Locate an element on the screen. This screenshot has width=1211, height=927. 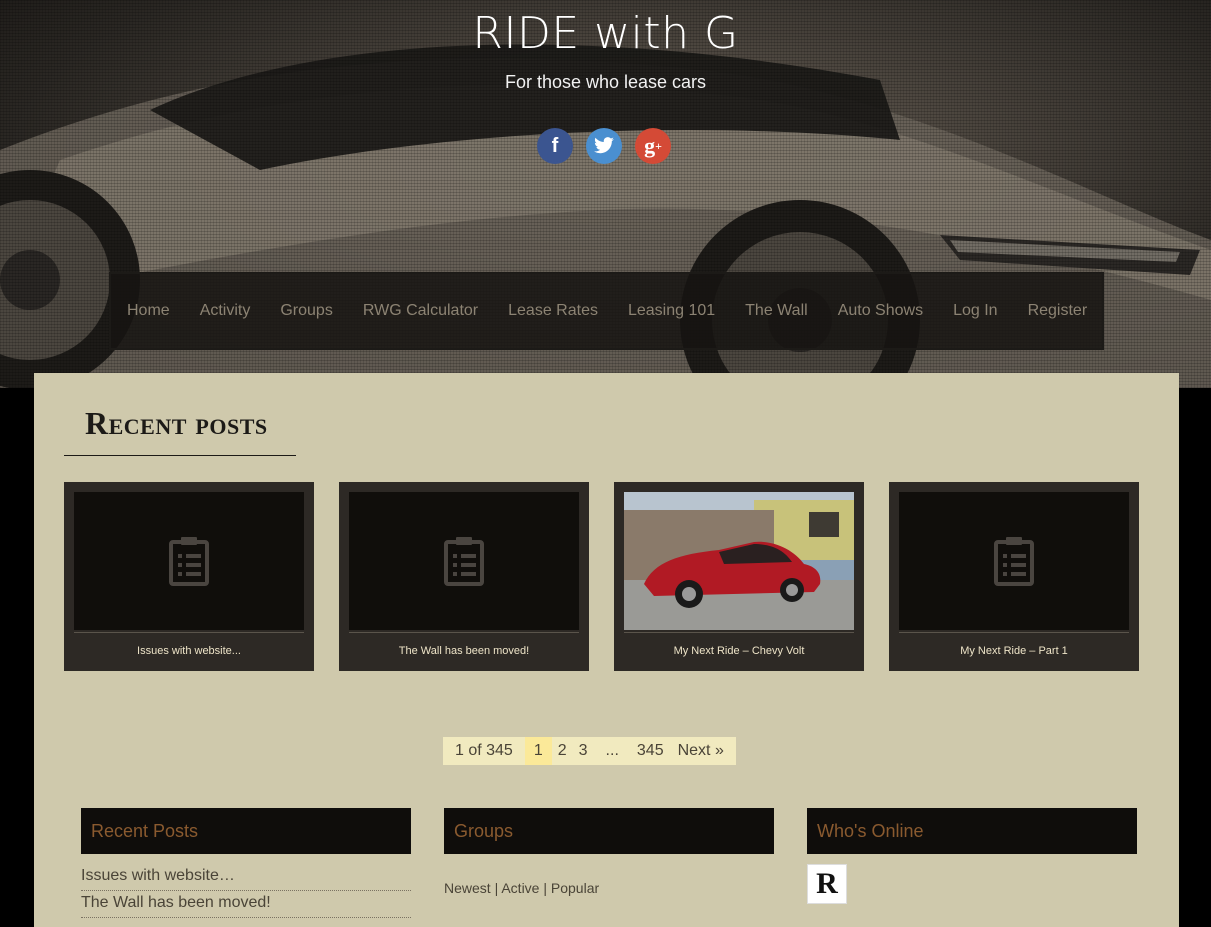
pagination: 1 of 345 1 2 3 ... 345 Next » is located at coordinates (589, 751).